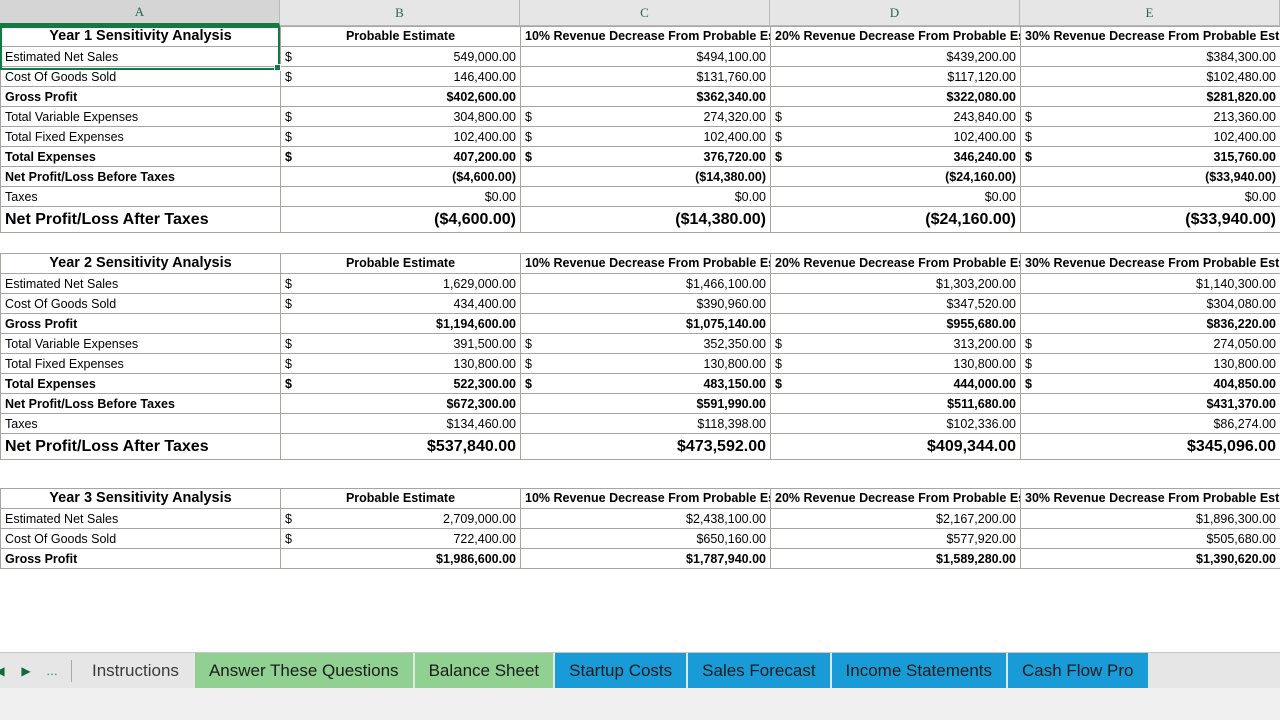 The image size is (1280, 720). What do you see at coordinates (645, 383) in the screenshot?
I see `value-cell-c: $483,150.00` at bounding box center [645, 383].